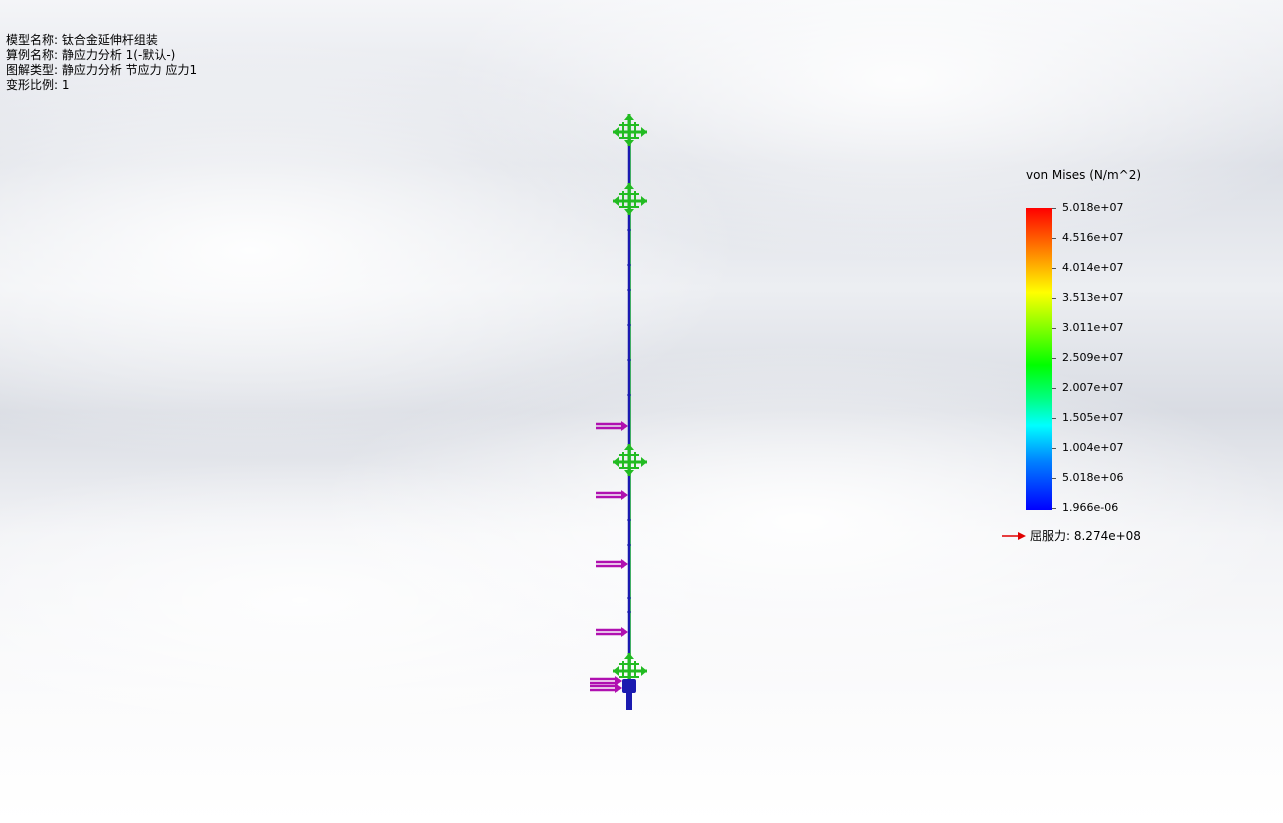  What do you see at coordinates (1084, 175) in the screenshot?
I see `legend-title: von Mises (N/m^2)` at bounding box center [1084, 175].